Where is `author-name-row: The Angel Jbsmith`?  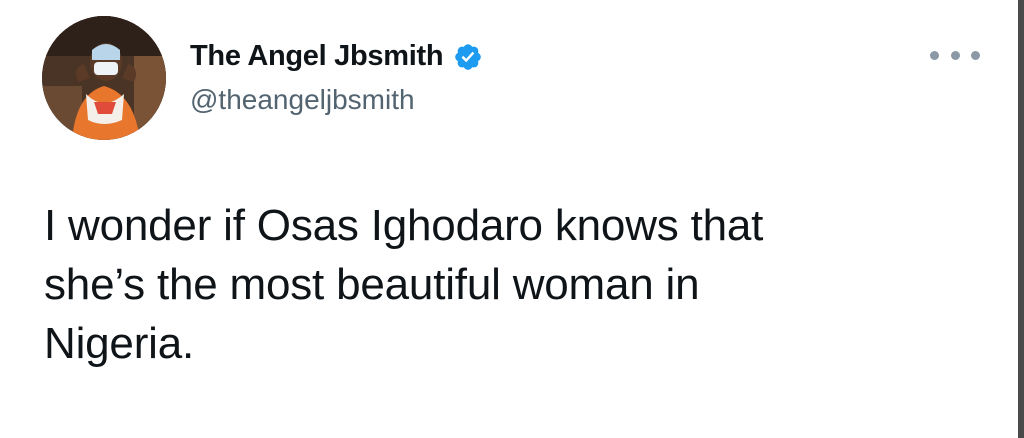 author-name-row: The Angel Jbsmith is located at coordinates (336, 56).